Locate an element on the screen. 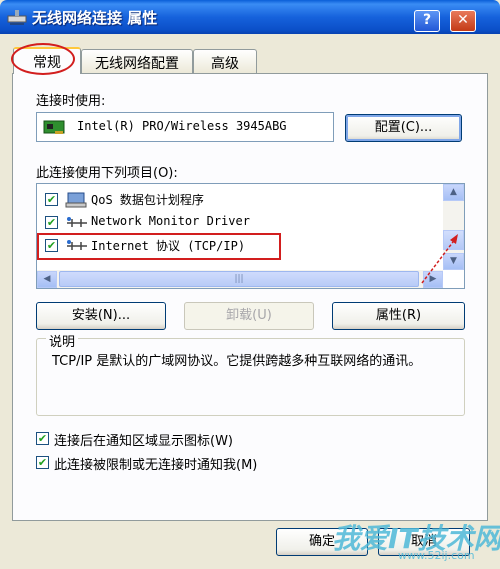  scroll-thumb: ||| is located at coordinates (239, 279).